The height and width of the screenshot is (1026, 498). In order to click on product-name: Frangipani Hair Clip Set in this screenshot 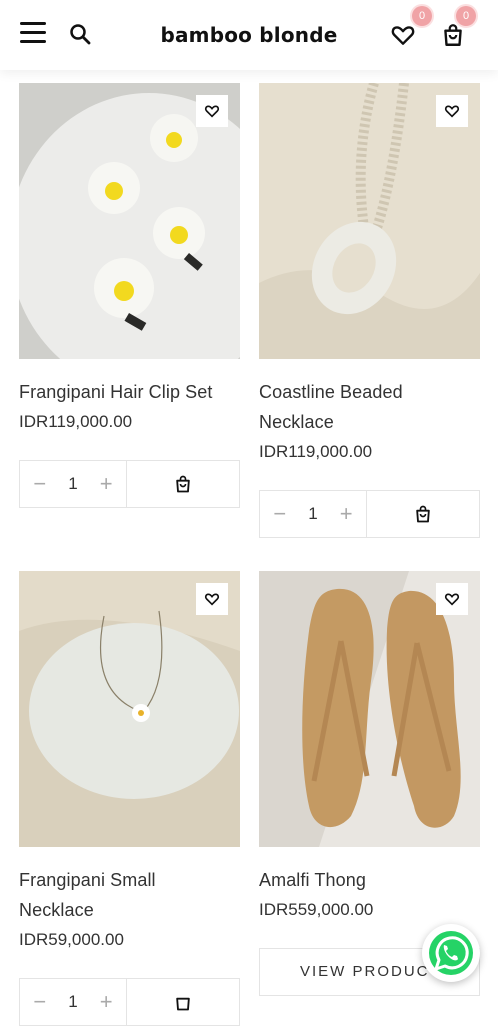, I will do `click(129, 392)`.